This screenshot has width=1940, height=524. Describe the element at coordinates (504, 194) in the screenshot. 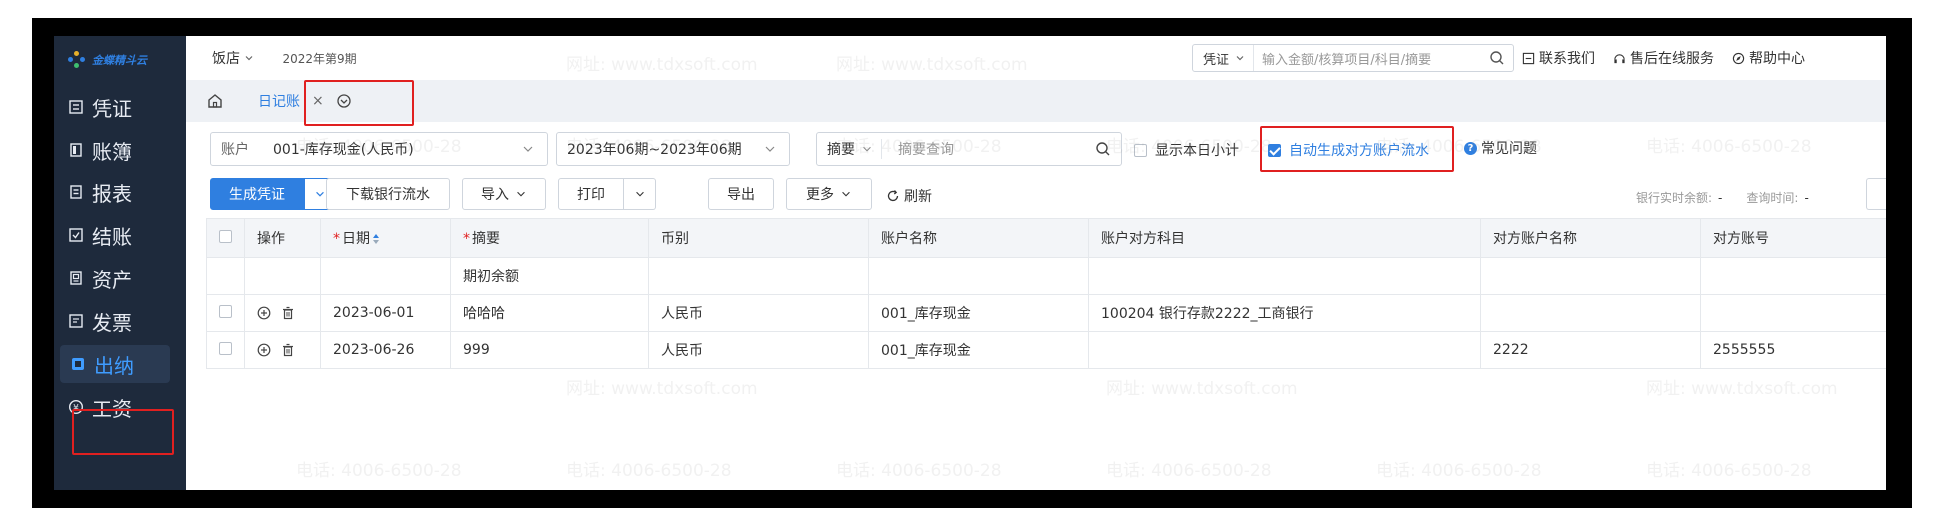

I see `import-button: 导入` at that location.